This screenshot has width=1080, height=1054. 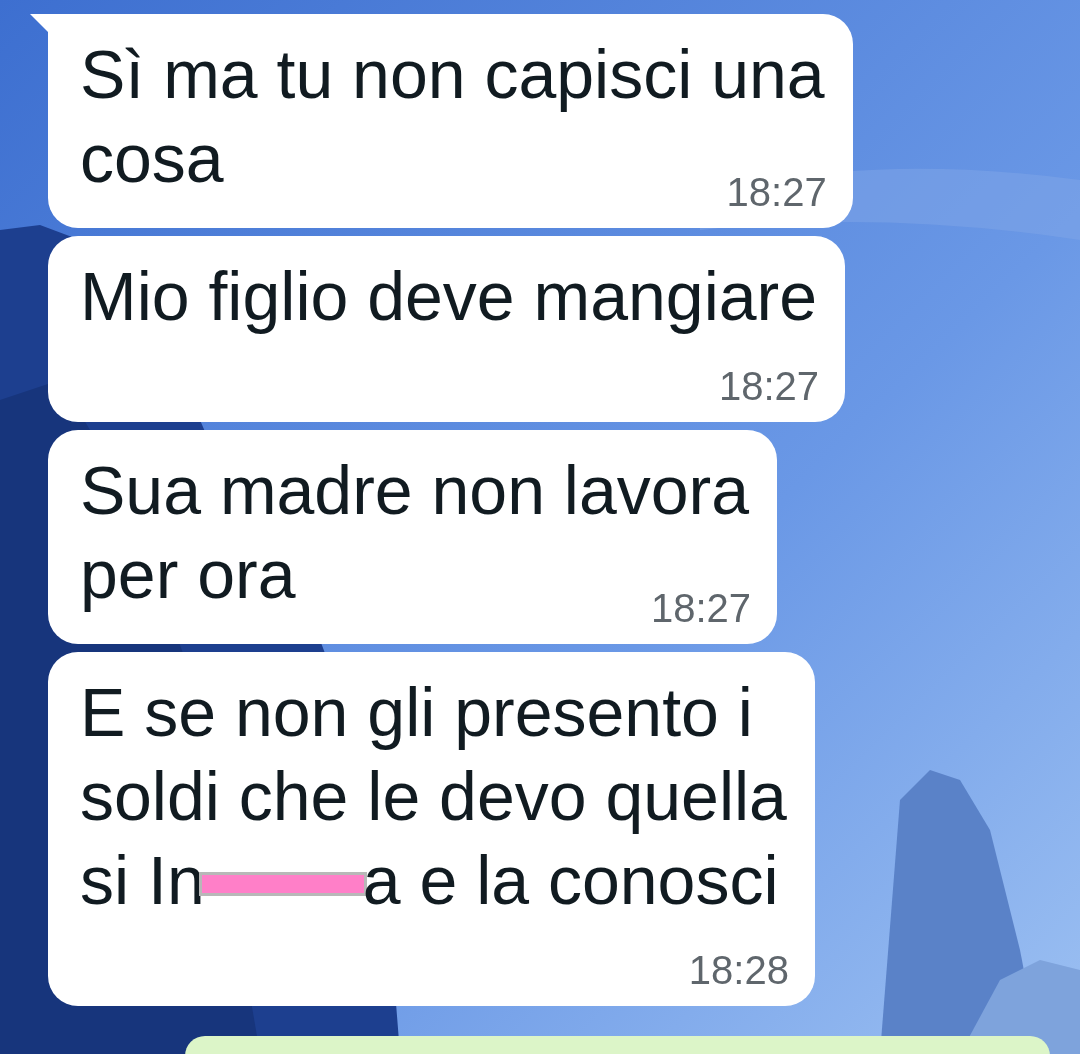 I want to click on message-text: a e la conosci, so click(x=570, y=880).